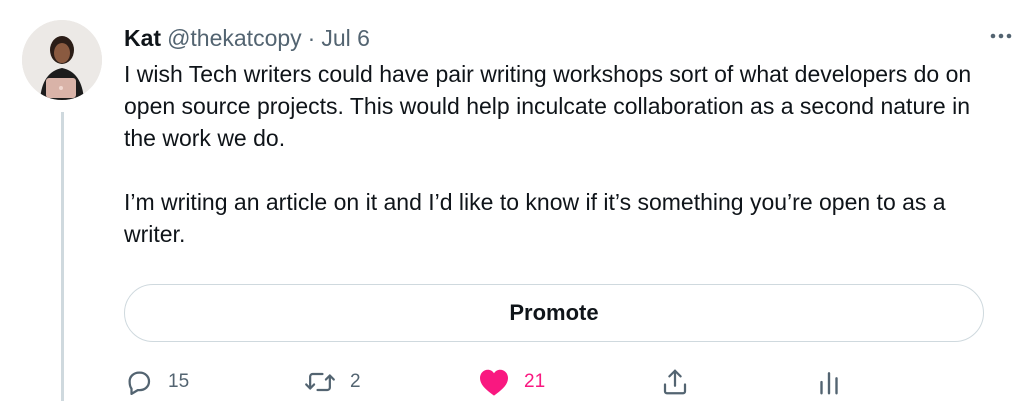 This screenshot has width=1024, height=401. Describe the element at coordinates (535, 381) in the screenshot. I see `like-count: 21` at that location.